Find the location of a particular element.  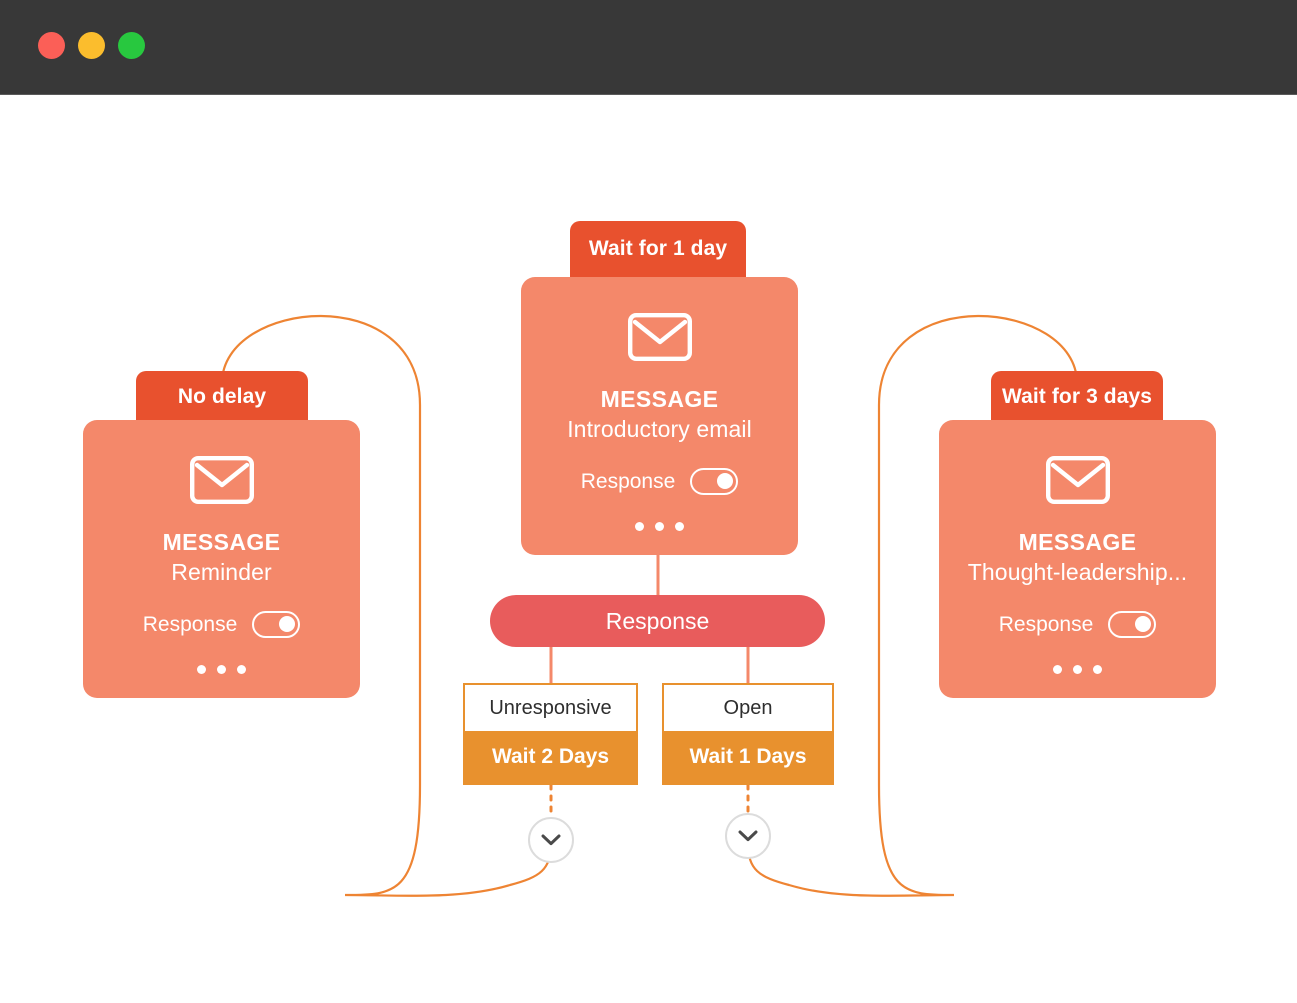

expand-step-button-unresponsive is located at coordinates (551, 840).